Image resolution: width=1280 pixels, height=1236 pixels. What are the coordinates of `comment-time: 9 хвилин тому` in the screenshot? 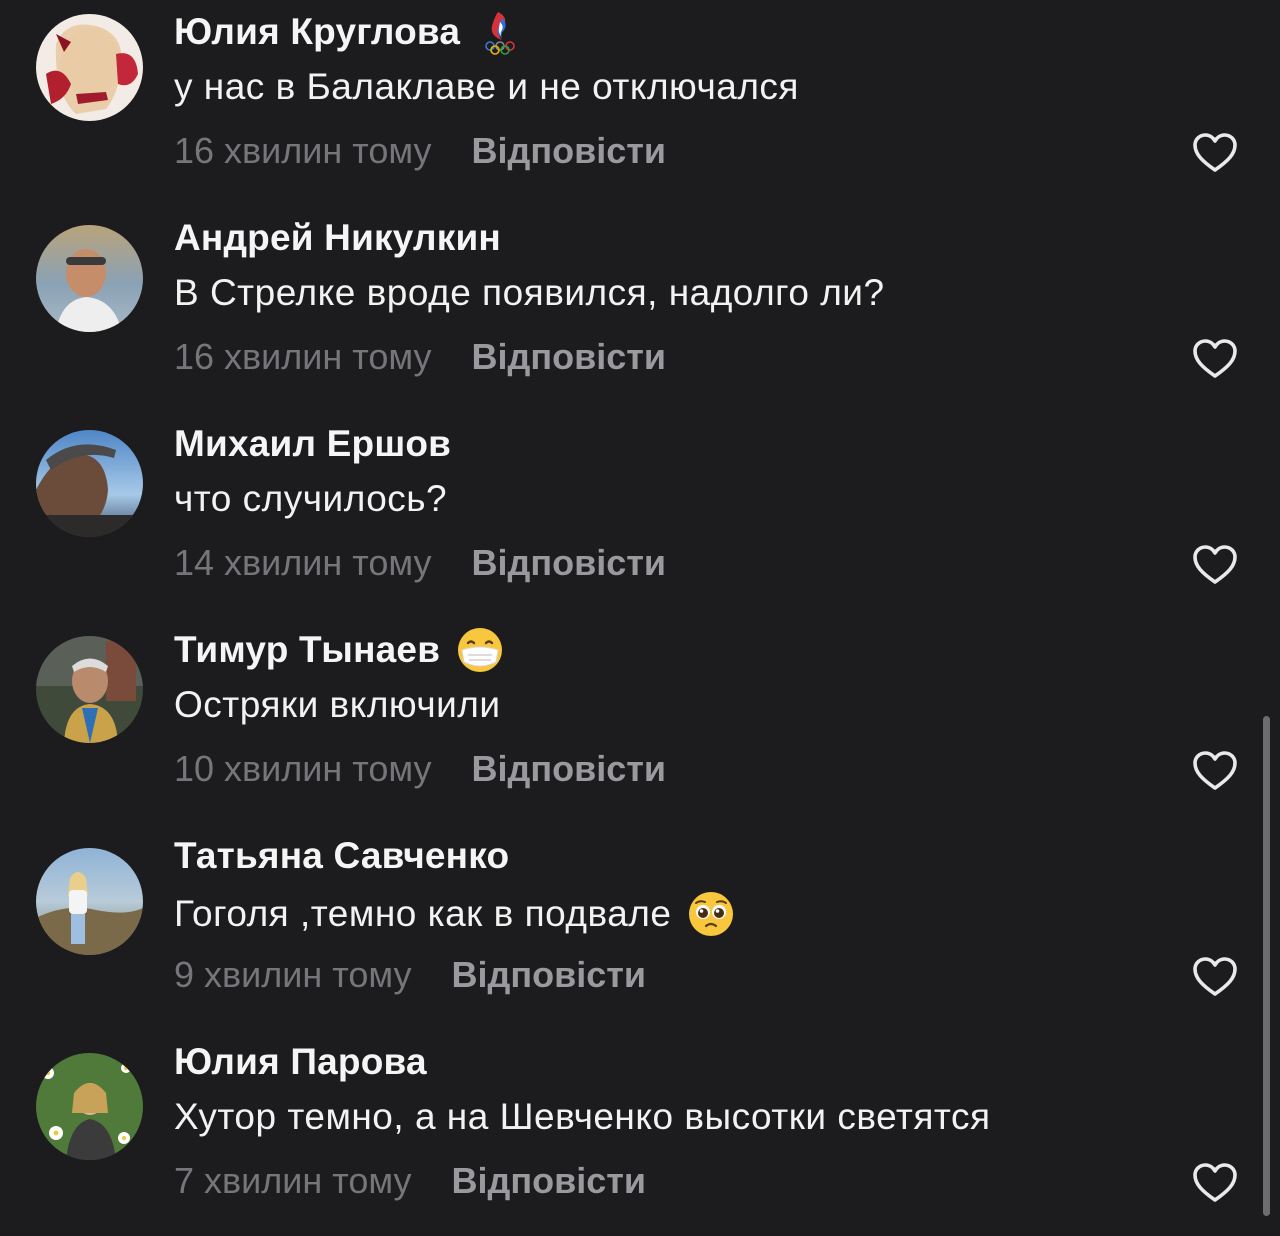 It's located at (293, 974).